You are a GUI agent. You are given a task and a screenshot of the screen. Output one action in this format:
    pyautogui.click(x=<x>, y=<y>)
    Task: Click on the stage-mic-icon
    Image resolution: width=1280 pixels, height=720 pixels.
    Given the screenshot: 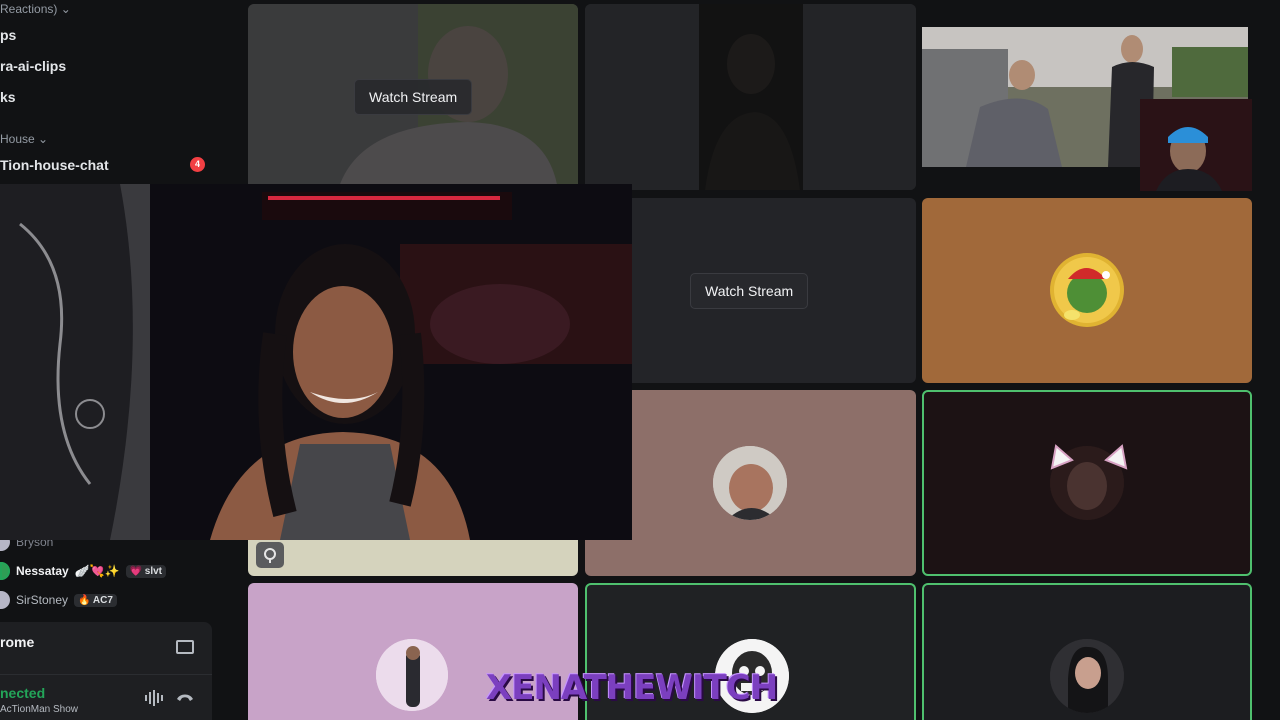 What is the action you would take?
    pyautogui.click(x=270, y=555)
    